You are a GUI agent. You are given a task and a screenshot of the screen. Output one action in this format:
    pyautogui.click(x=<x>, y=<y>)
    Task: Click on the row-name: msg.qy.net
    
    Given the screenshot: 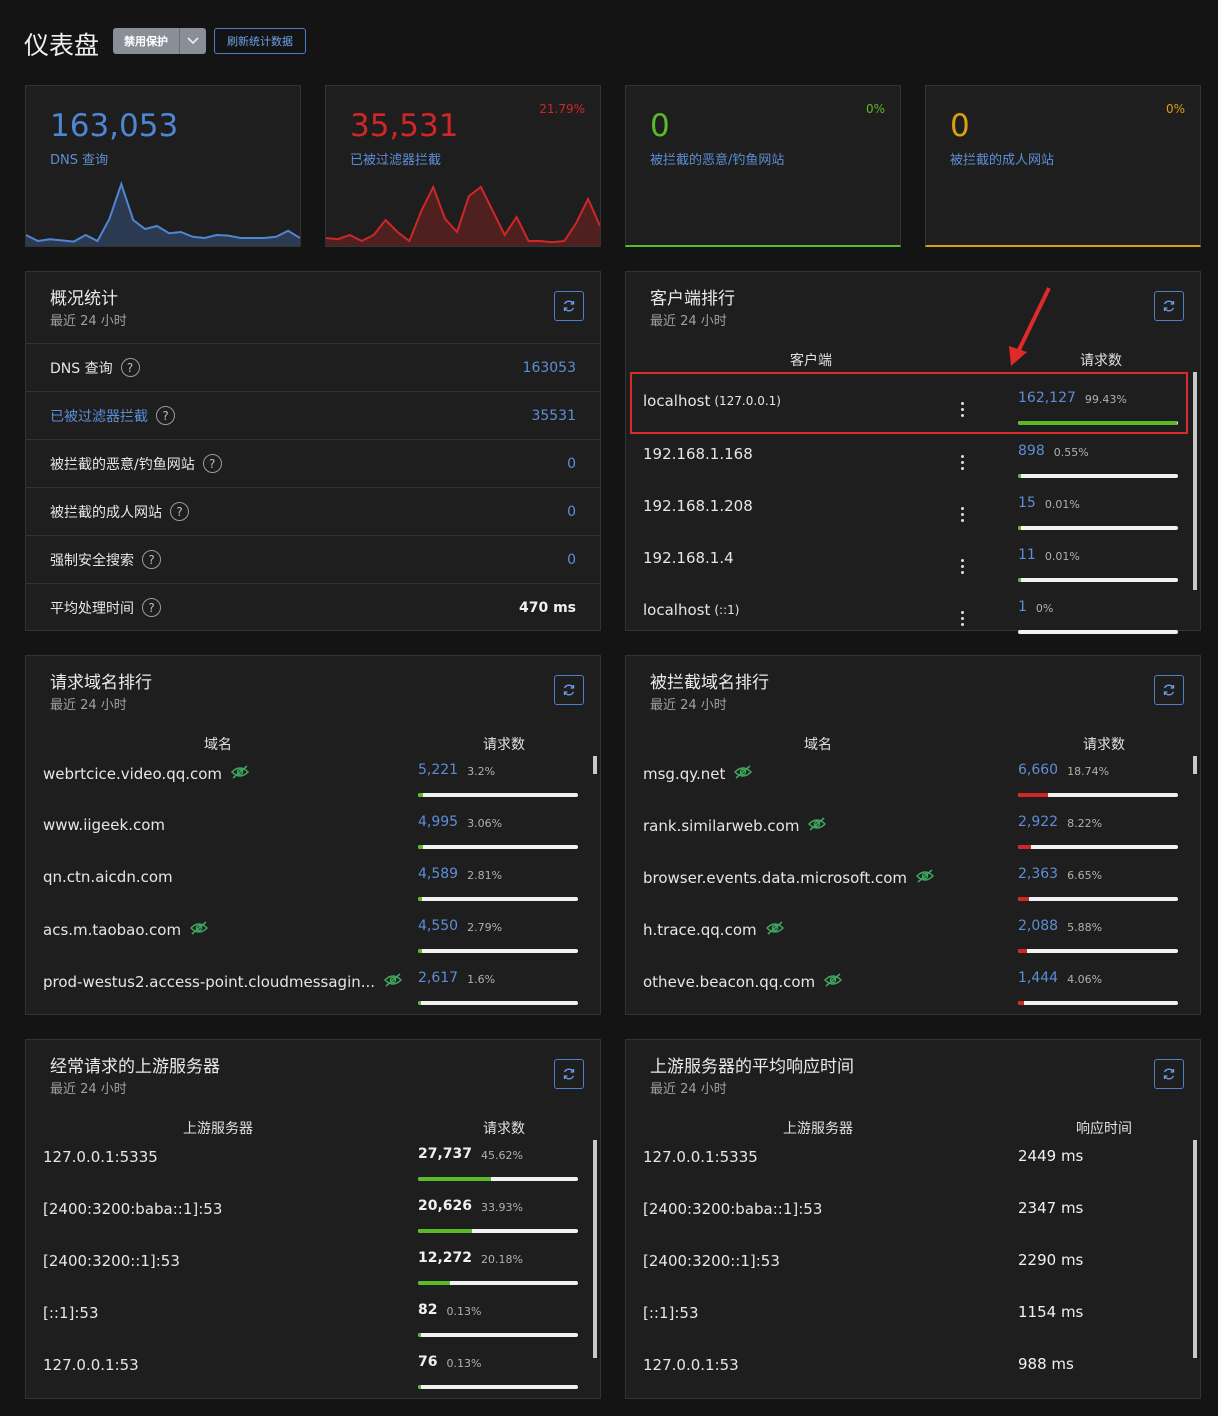 What is the action you would take?
    pyautogui.click(x=698, y=774)
    